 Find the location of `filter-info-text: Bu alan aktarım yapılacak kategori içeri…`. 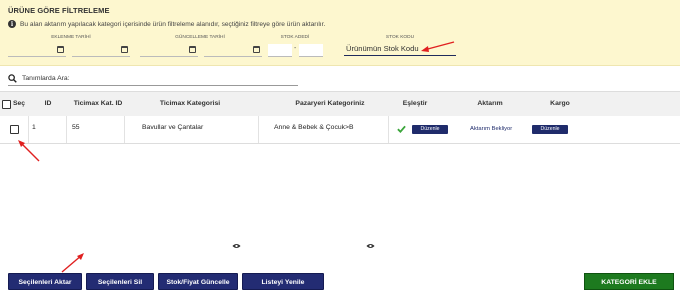

filter-info-text: Bu alan aktarım yapılacak kategori içeri… is located at coordinates (173, 24).